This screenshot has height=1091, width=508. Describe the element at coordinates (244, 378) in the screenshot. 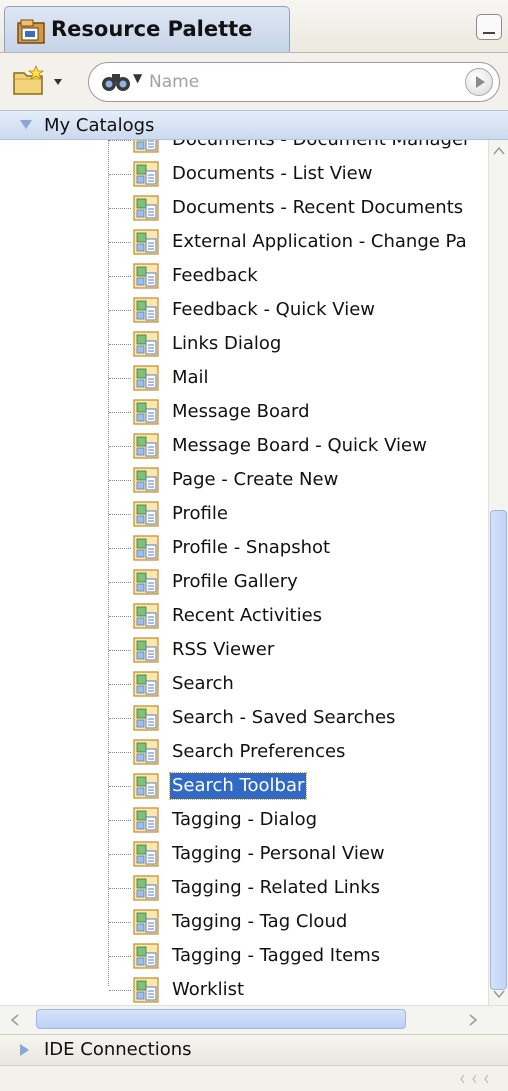

I see `tree-item: Mail` at that location.